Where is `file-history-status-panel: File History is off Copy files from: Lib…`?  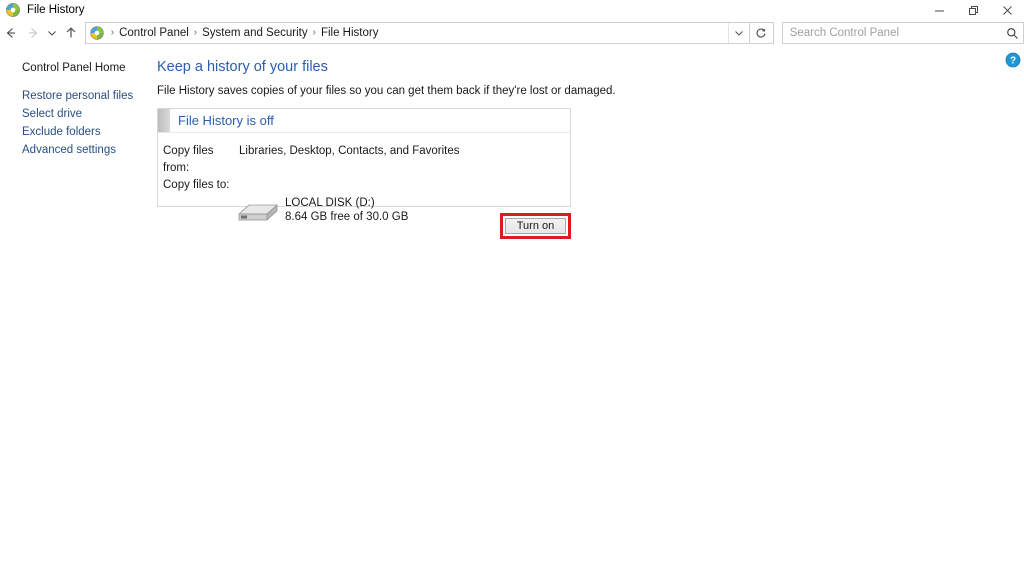 file-history-status-panel: File History is off Copy files from: Lib… is located at coordinates (364, 165).